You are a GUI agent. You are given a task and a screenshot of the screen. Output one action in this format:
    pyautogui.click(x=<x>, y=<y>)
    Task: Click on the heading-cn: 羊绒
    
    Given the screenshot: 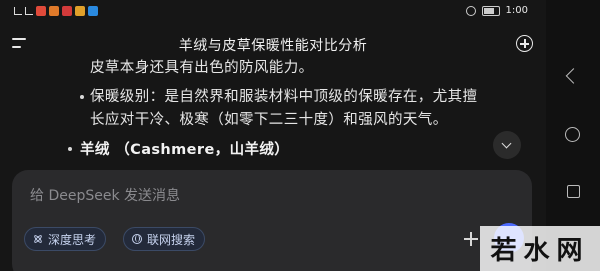 What is the action you would take?
    pyautogui.click(x=95, y=150)
    